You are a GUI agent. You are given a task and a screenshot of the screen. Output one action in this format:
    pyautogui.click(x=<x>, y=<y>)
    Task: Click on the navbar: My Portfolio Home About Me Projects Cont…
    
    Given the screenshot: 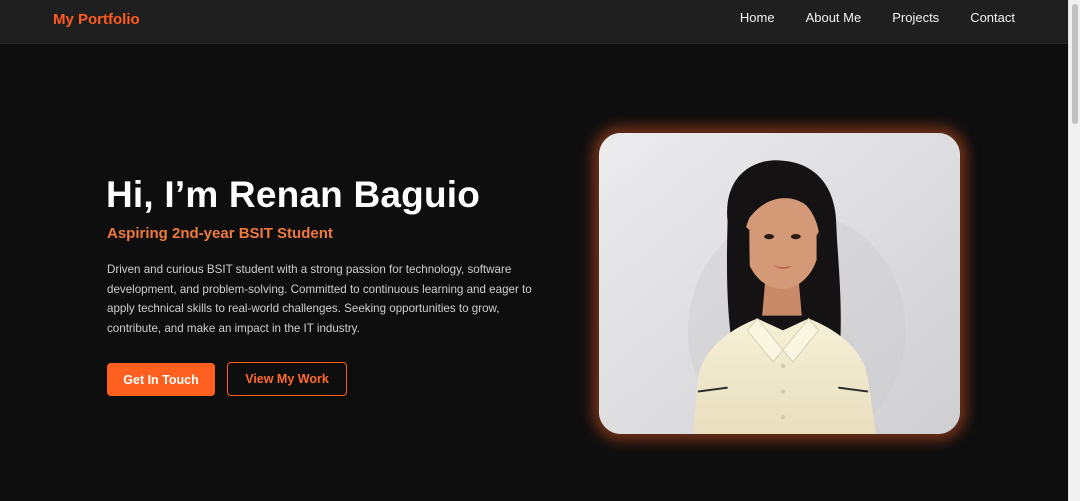 What is the action you would take?
    pyautogui.click(x=534, y=22)
    